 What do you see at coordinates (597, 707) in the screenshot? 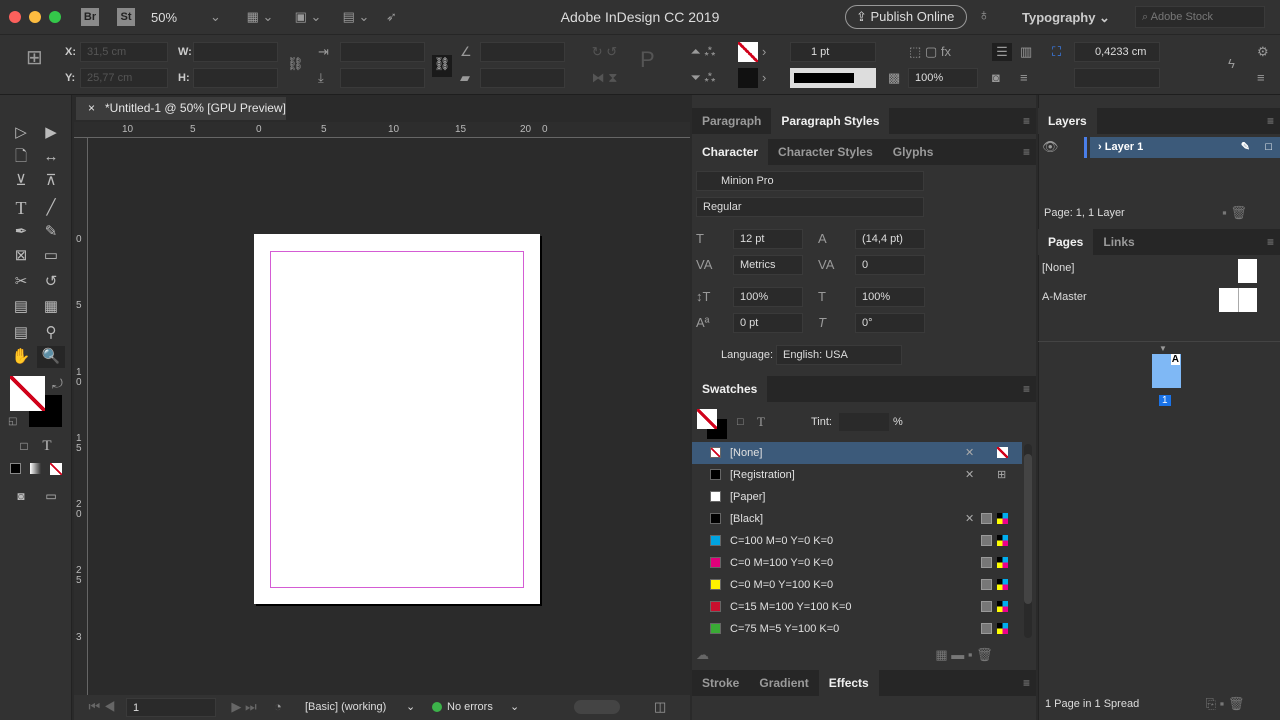
I see `horizontal-scrollbar` at bounding box center [597, 707].